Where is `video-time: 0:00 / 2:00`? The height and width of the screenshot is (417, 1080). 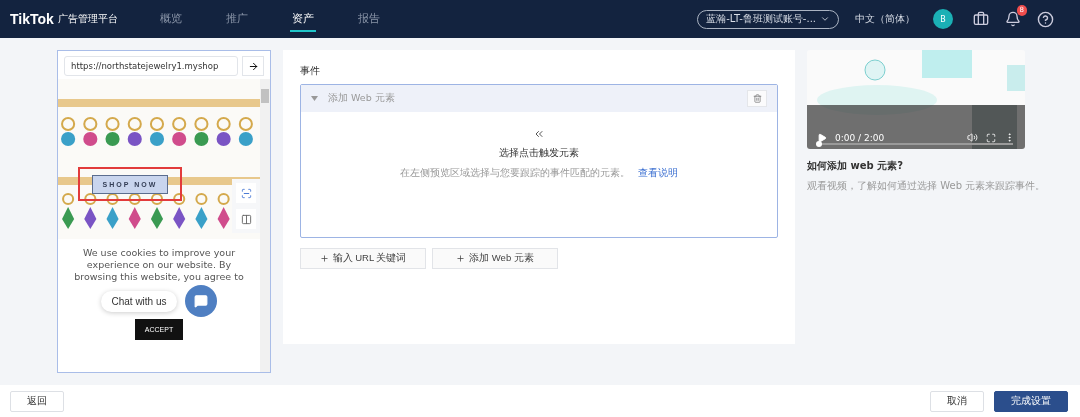 video-time: 0:00 / 2:00 is located at coordinates (860, 137).